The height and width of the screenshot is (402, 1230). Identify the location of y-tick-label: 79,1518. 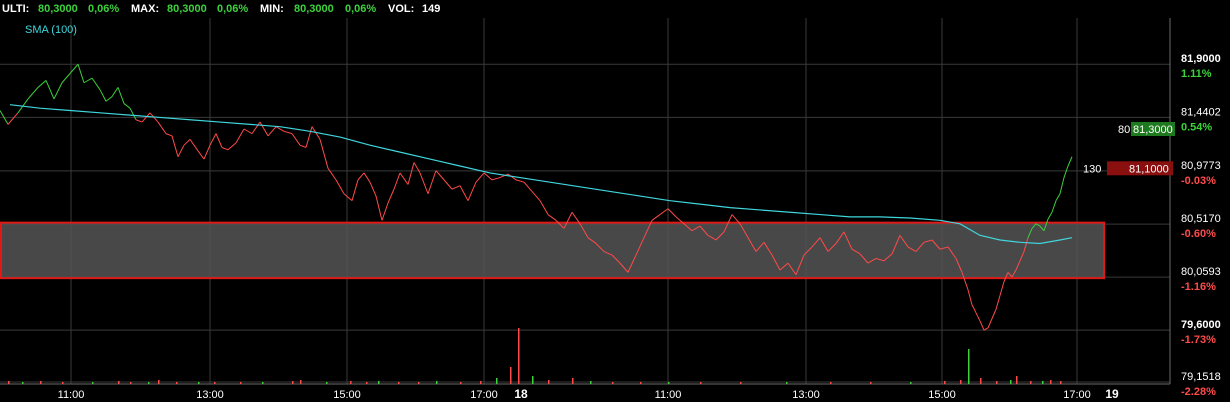
(1201, 377).